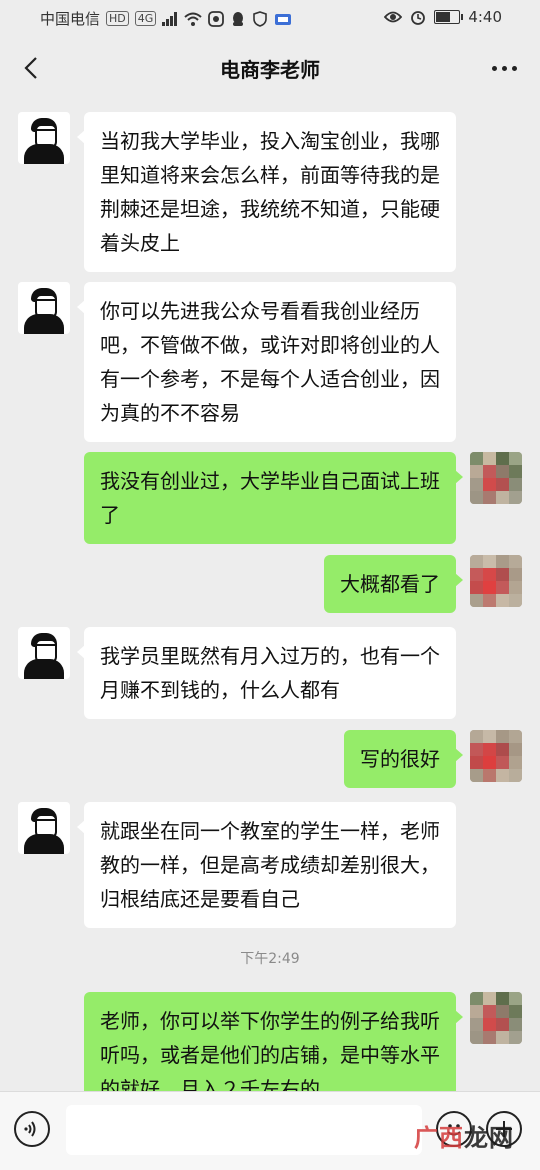 Image resolution: width=540 pixels, height=1170 pixels. Describe the element at coordinates (439, 1138) in the screenshot. I see `watermark-accent: 广西` at that location.